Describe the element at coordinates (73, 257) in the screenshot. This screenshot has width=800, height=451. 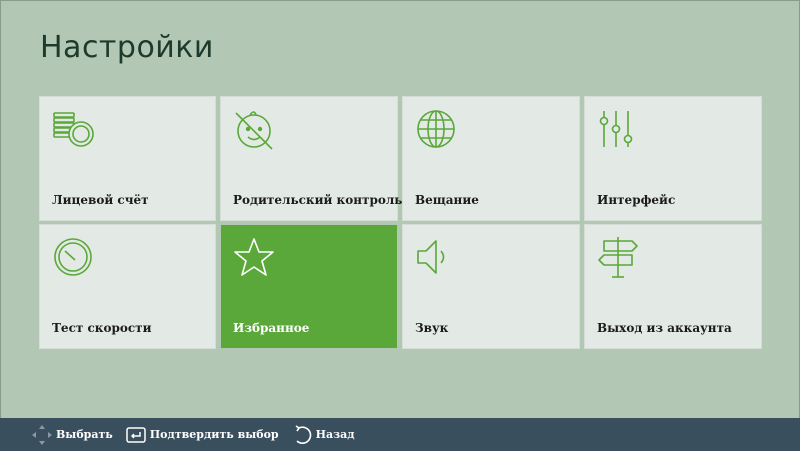
I see `speedometer-icon` at that location.